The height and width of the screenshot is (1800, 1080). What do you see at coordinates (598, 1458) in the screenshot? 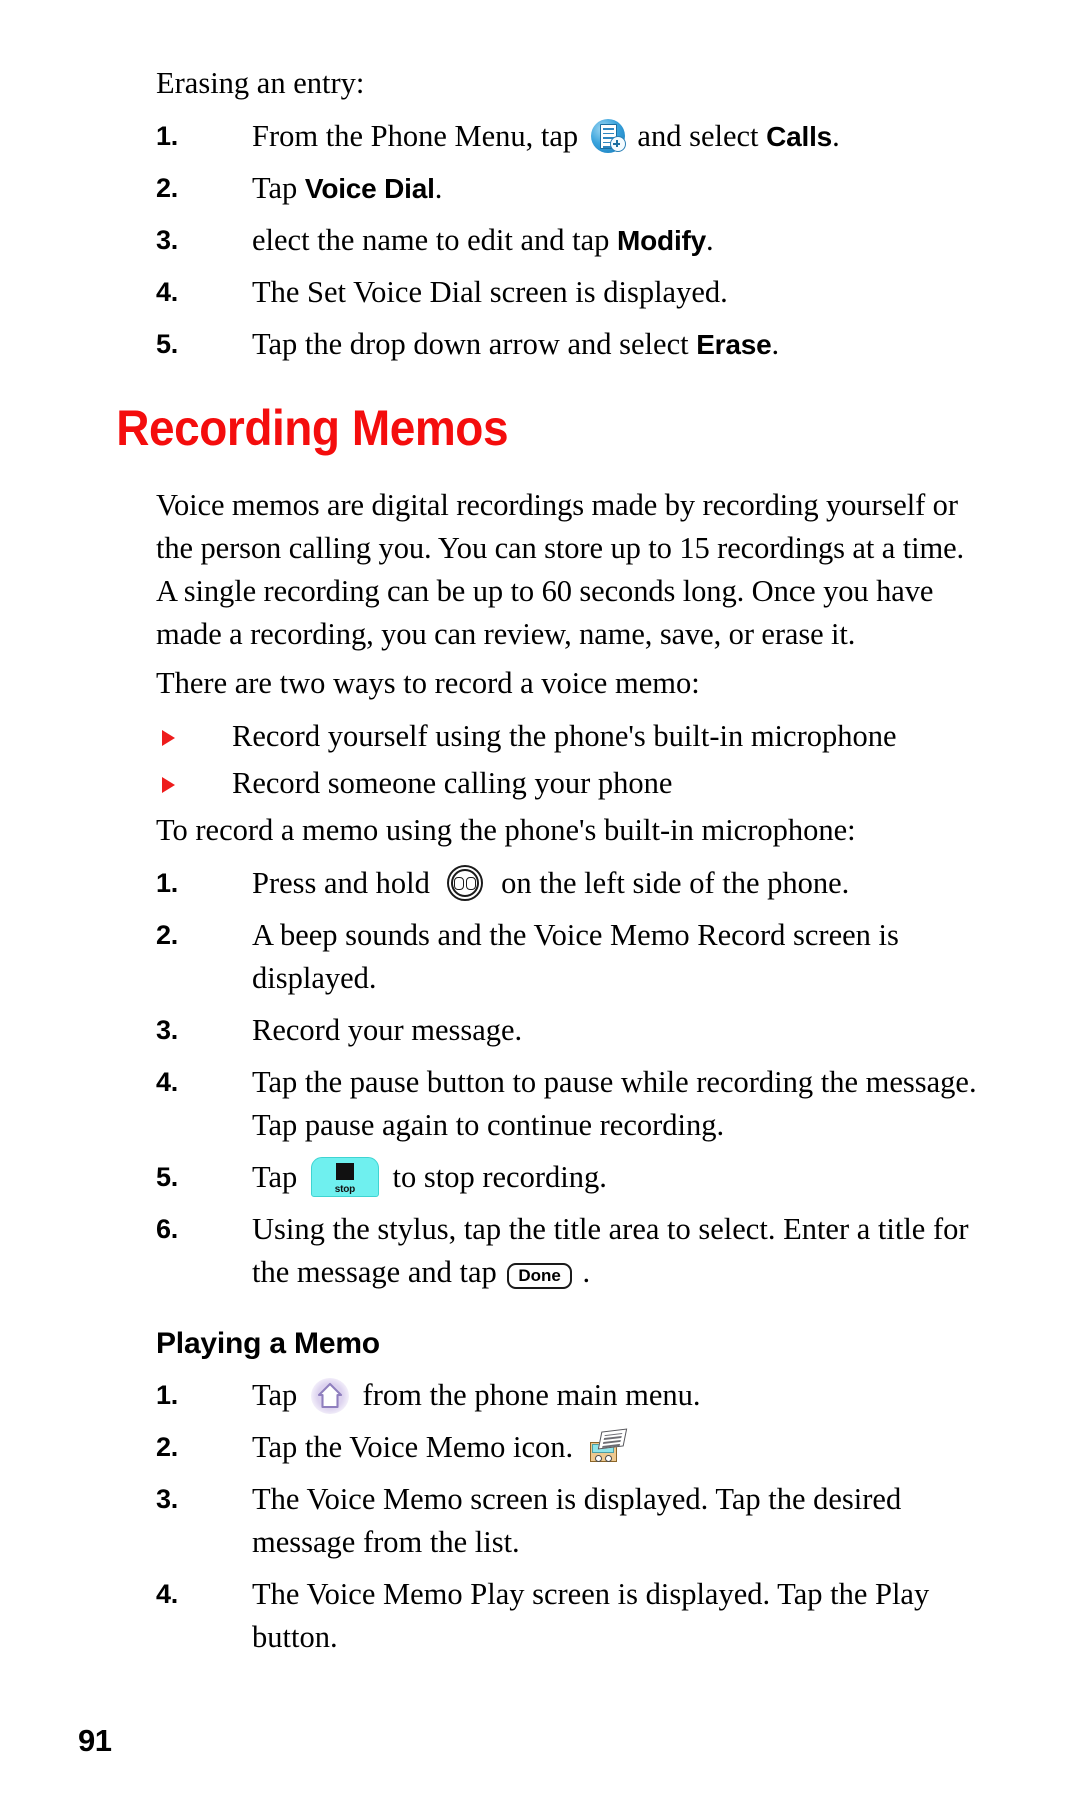
I see `voice-memo-left-reel` at bounding box center [598, 1458].